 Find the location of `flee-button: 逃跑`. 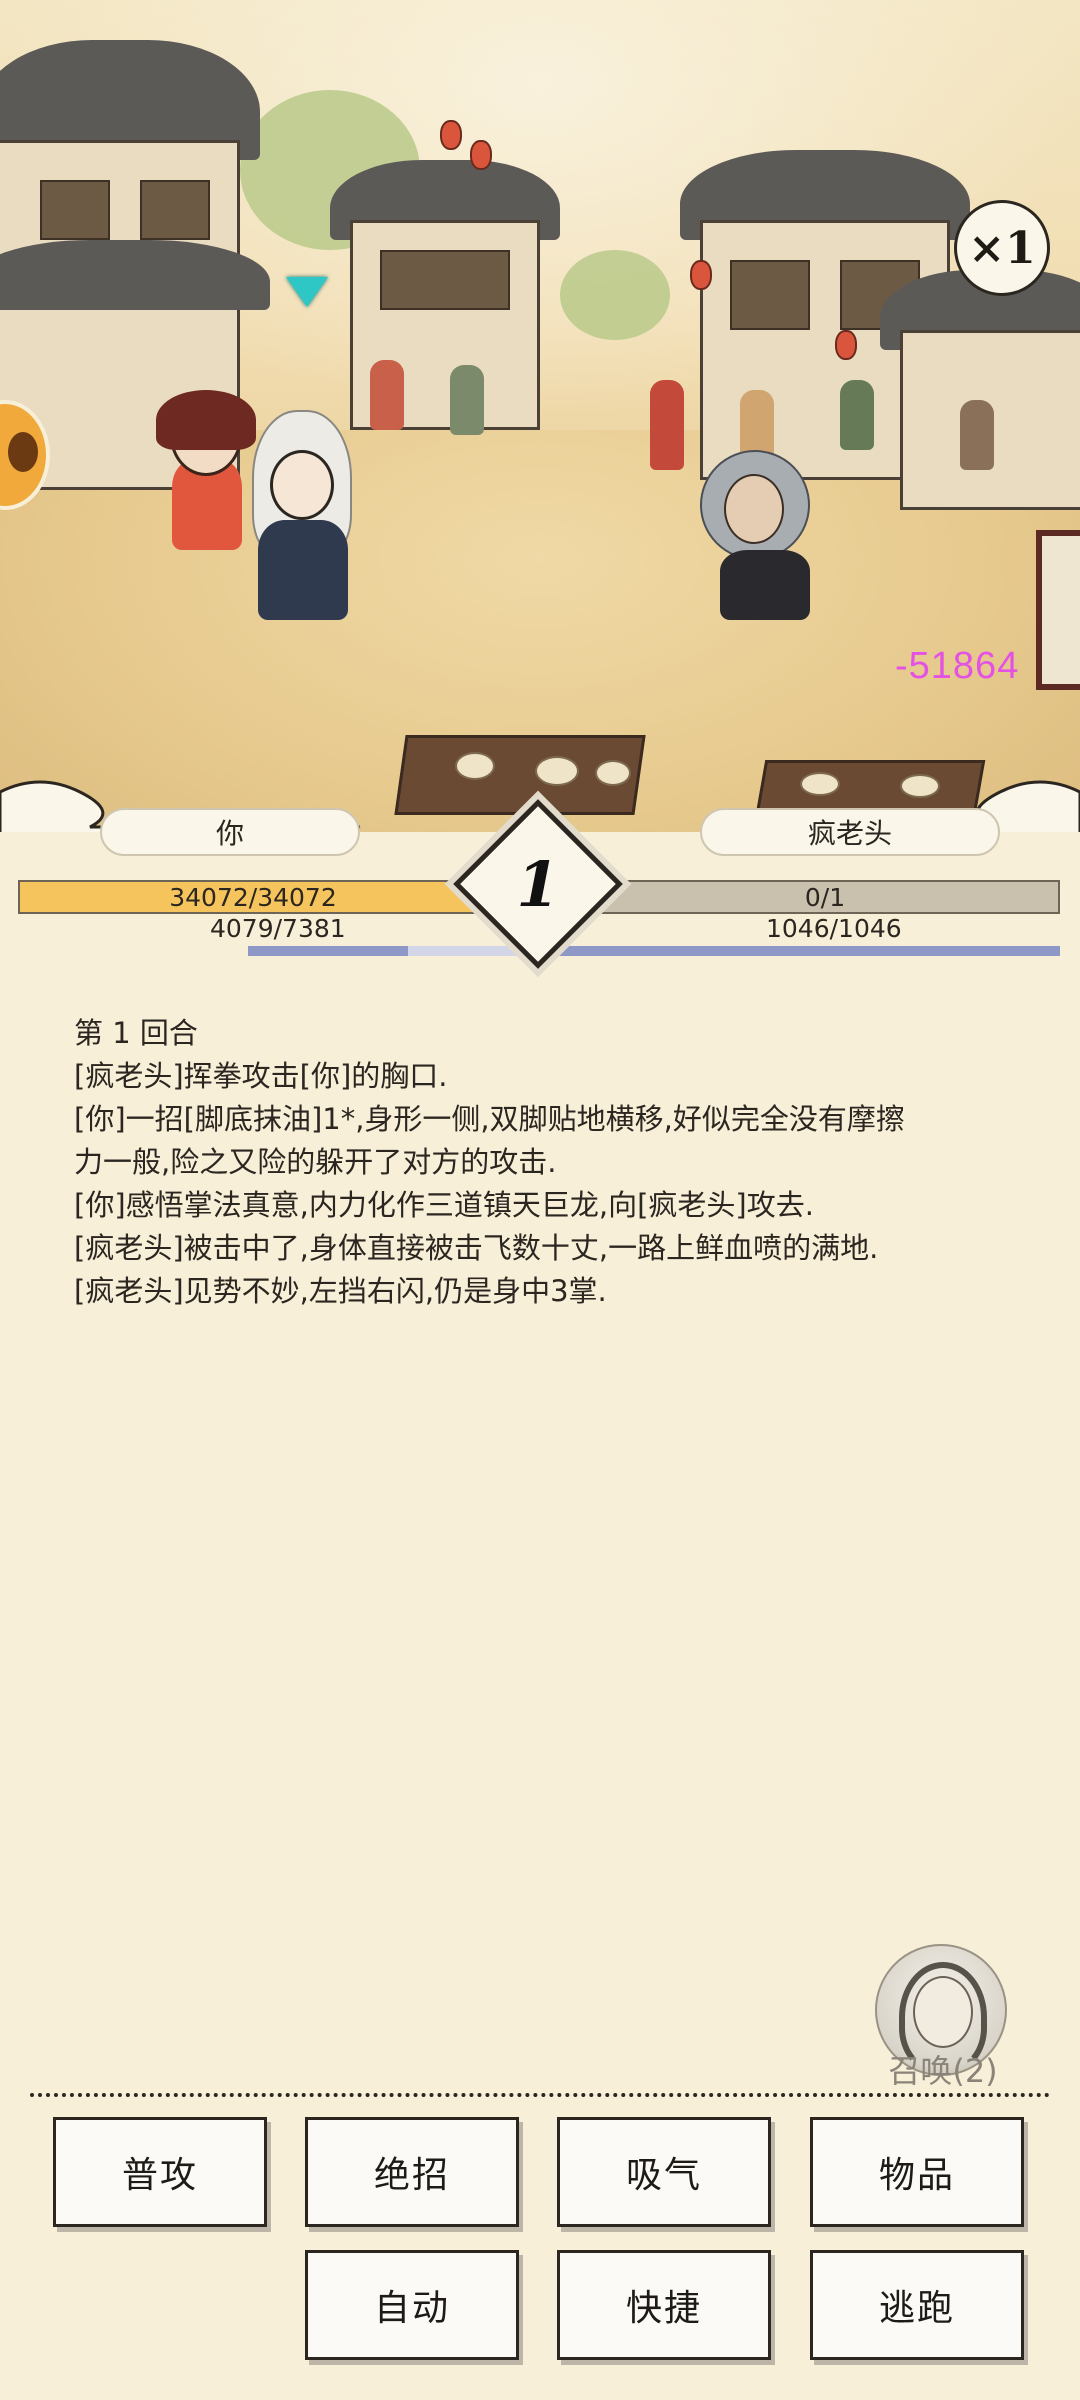

flee-button: 逃跑 is located at coordinates (917, 2305).